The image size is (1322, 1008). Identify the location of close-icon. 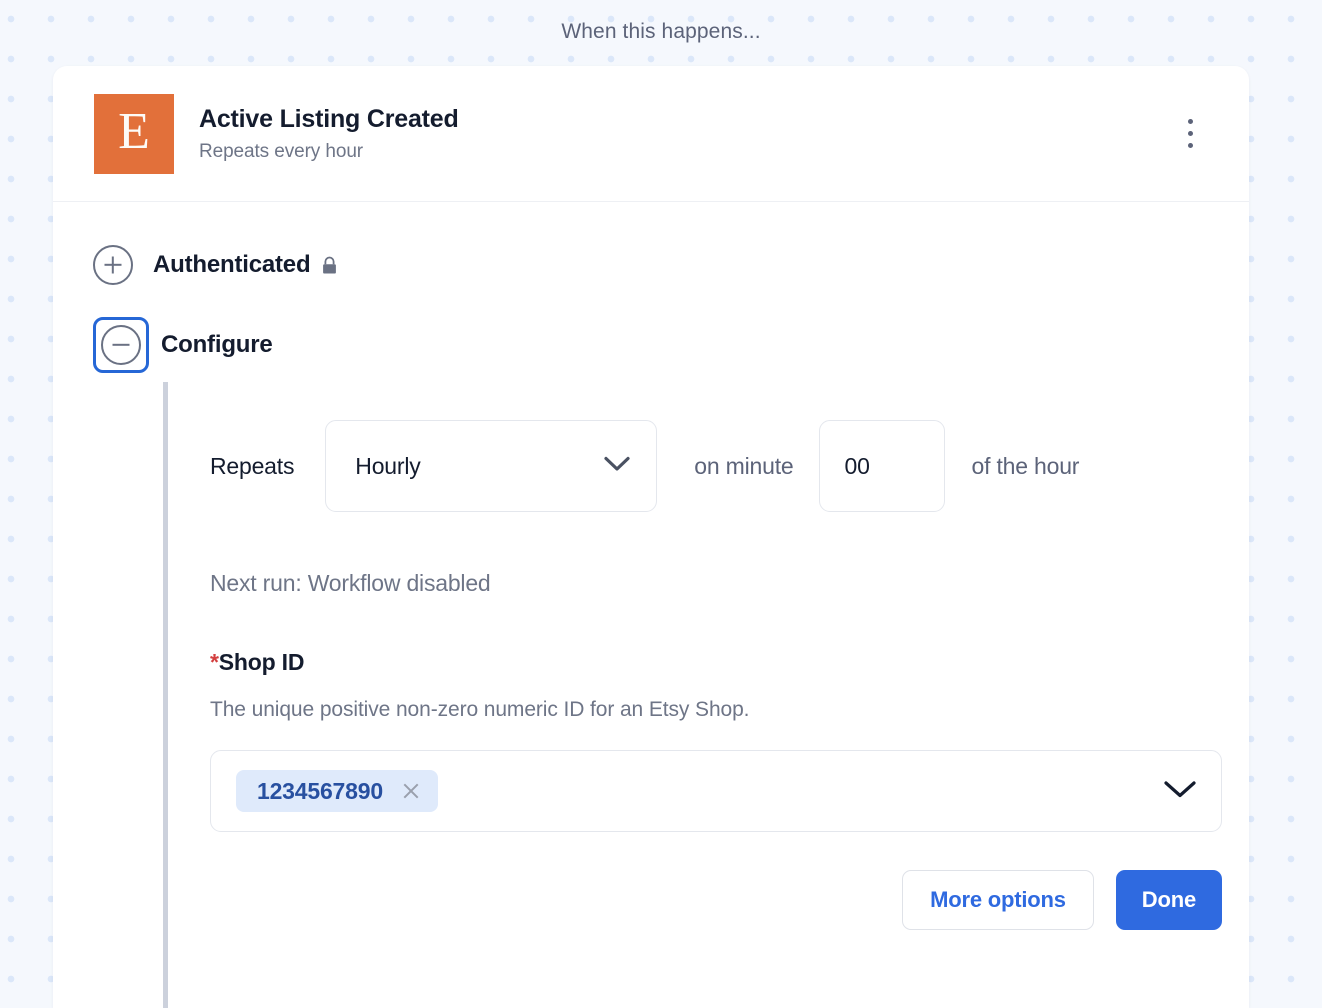
(411, 791).